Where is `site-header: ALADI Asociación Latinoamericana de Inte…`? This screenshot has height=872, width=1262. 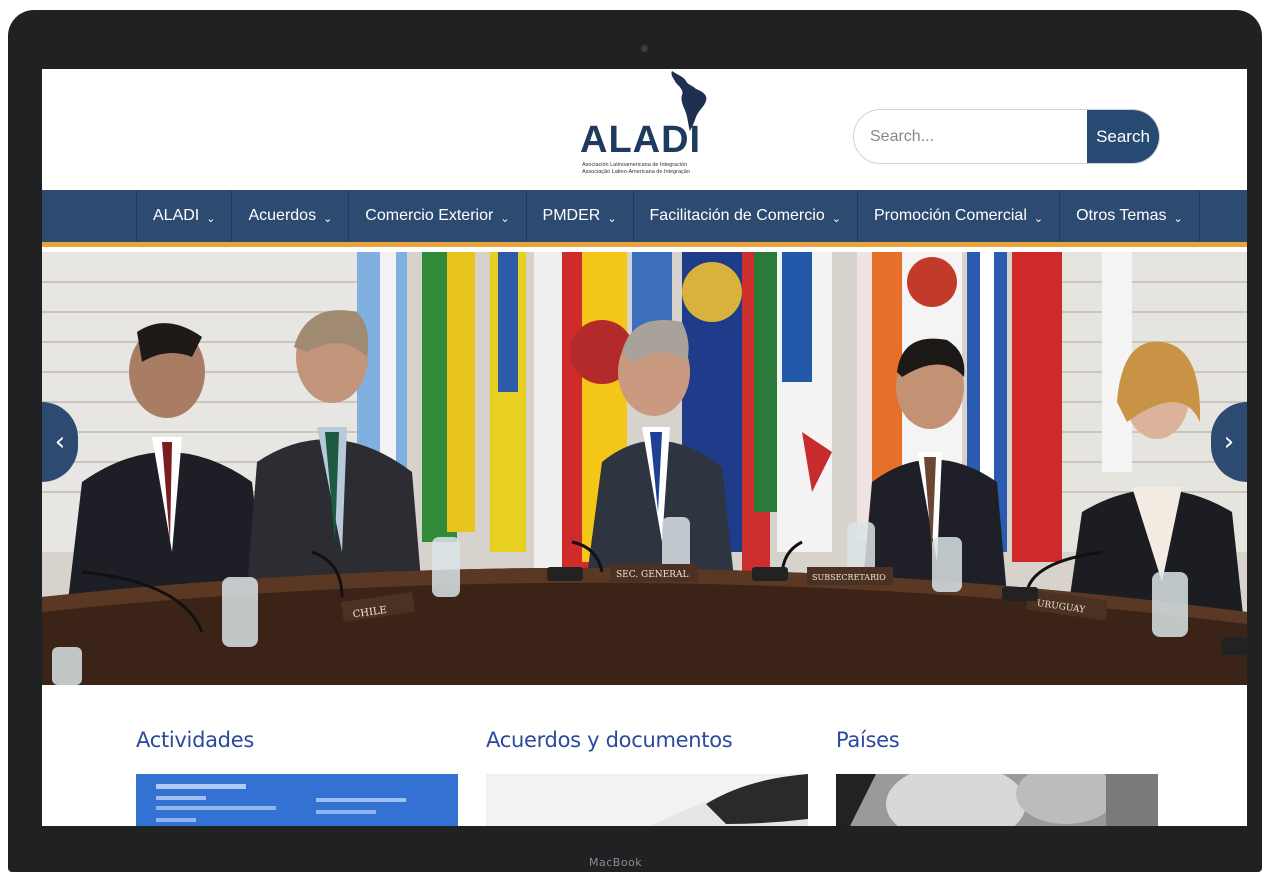
site-header: ALADI Asociación Latinoamericana de Inte… is located at coordinates (644, 129).